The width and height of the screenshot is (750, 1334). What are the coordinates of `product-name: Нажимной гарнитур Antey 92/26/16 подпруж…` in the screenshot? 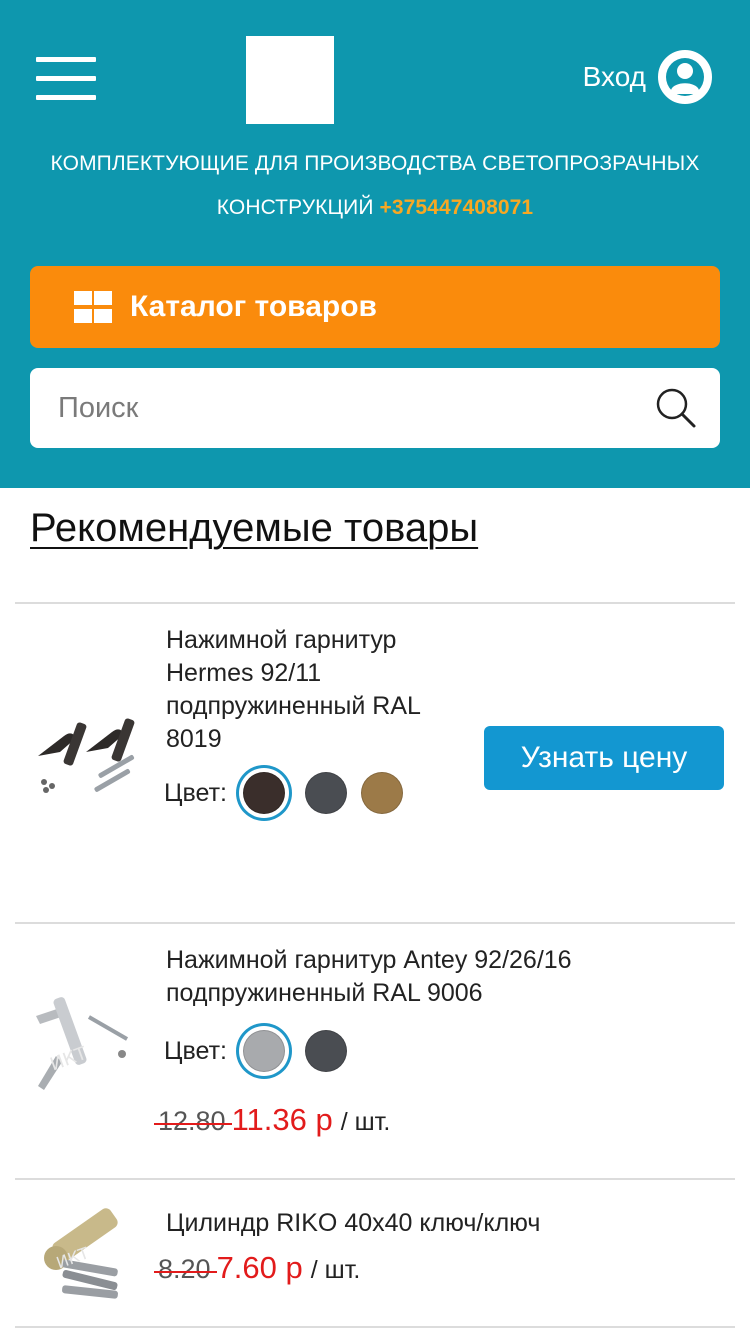 It's located at (446, 977).